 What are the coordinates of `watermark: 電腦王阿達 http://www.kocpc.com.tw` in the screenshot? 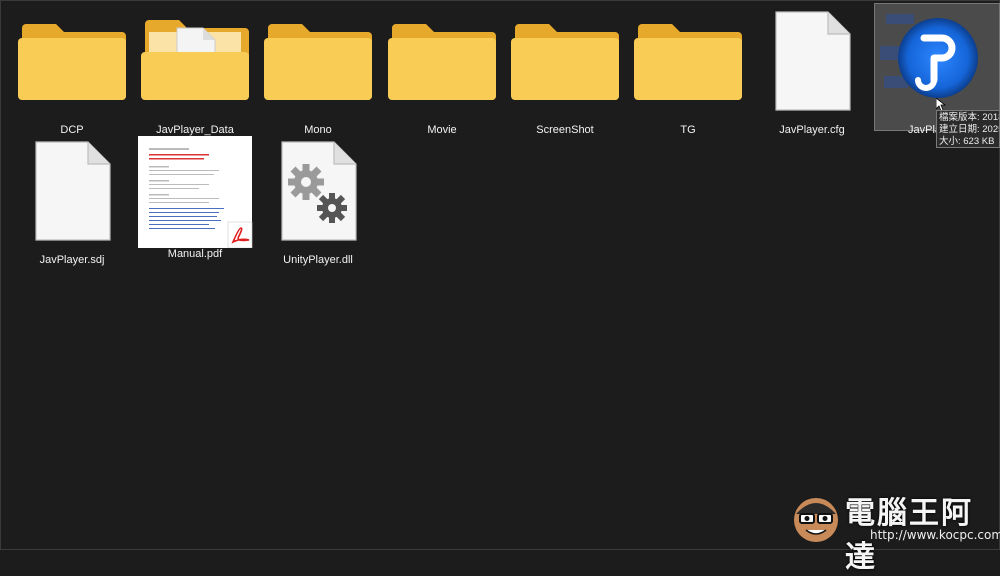 It's located at (895, 531).